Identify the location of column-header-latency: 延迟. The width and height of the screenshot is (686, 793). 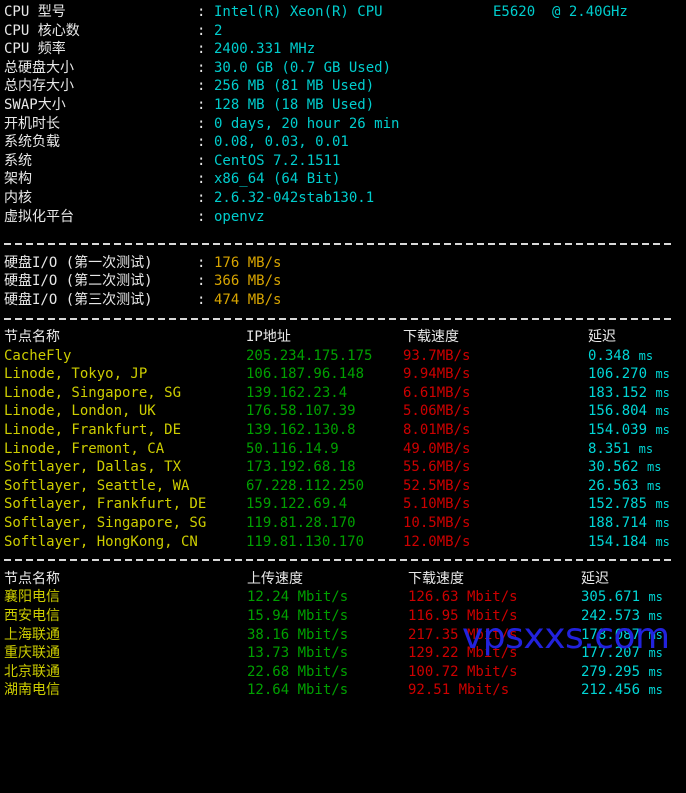
(602, 337).